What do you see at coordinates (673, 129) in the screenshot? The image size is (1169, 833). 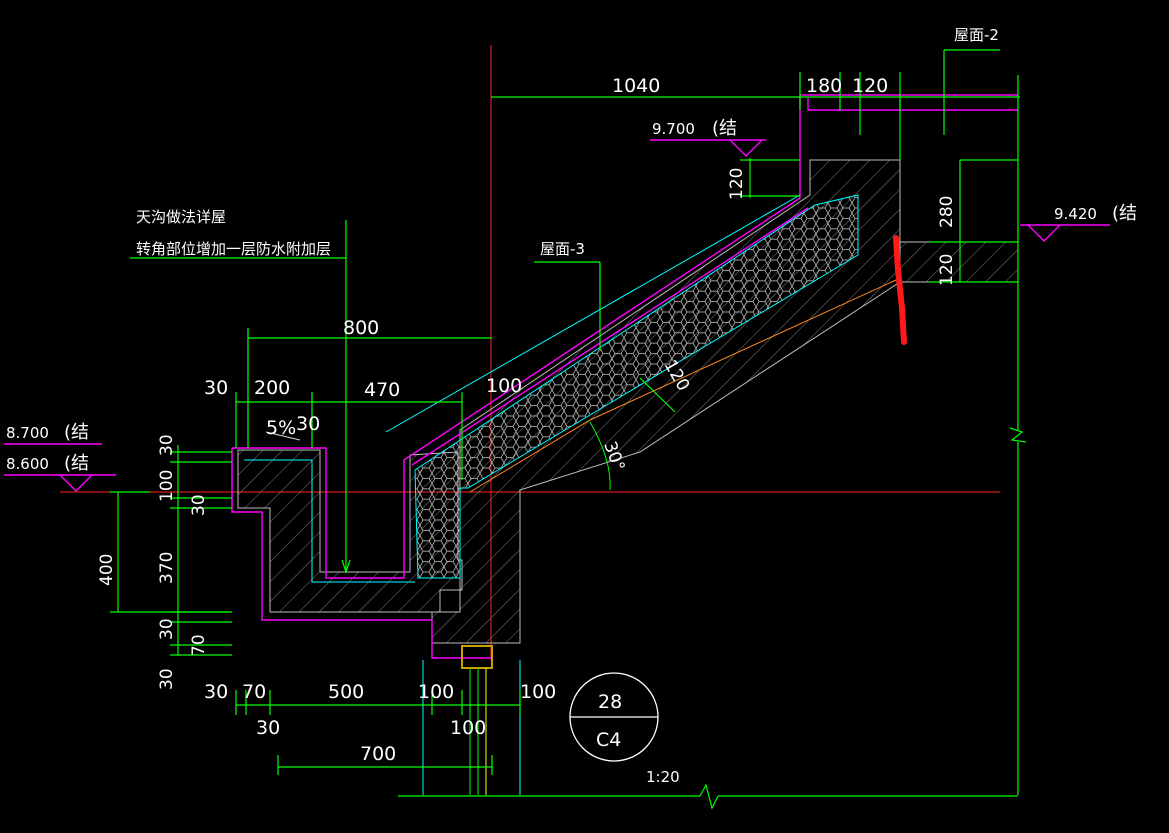 I see `elev-9700: 9.700` at bounding box center [673, 129].